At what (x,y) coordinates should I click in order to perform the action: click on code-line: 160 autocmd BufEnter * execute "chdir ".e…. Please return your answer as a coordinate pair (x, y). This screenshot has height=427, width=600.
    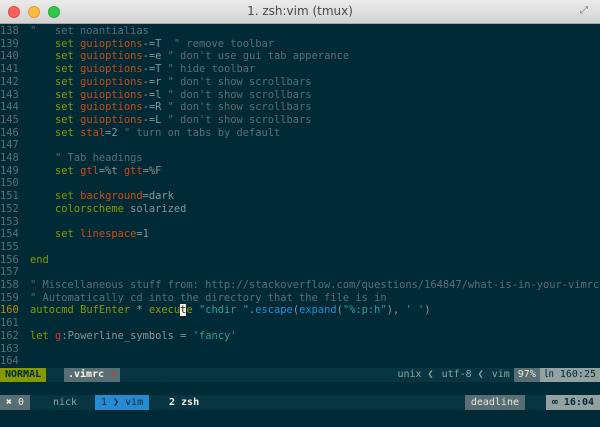
    Looking at the image, I should click on (215, 310).